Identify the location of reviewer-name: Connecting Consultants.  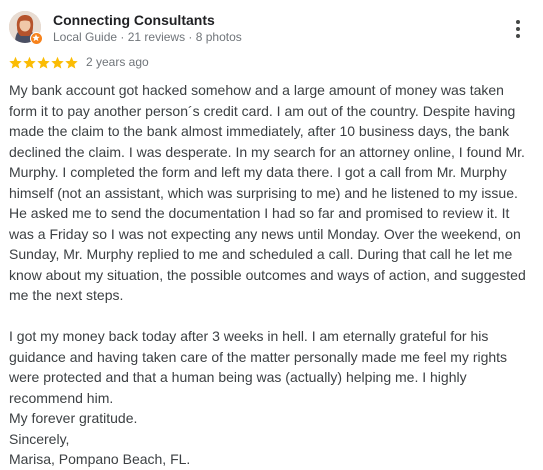
(134, 20).